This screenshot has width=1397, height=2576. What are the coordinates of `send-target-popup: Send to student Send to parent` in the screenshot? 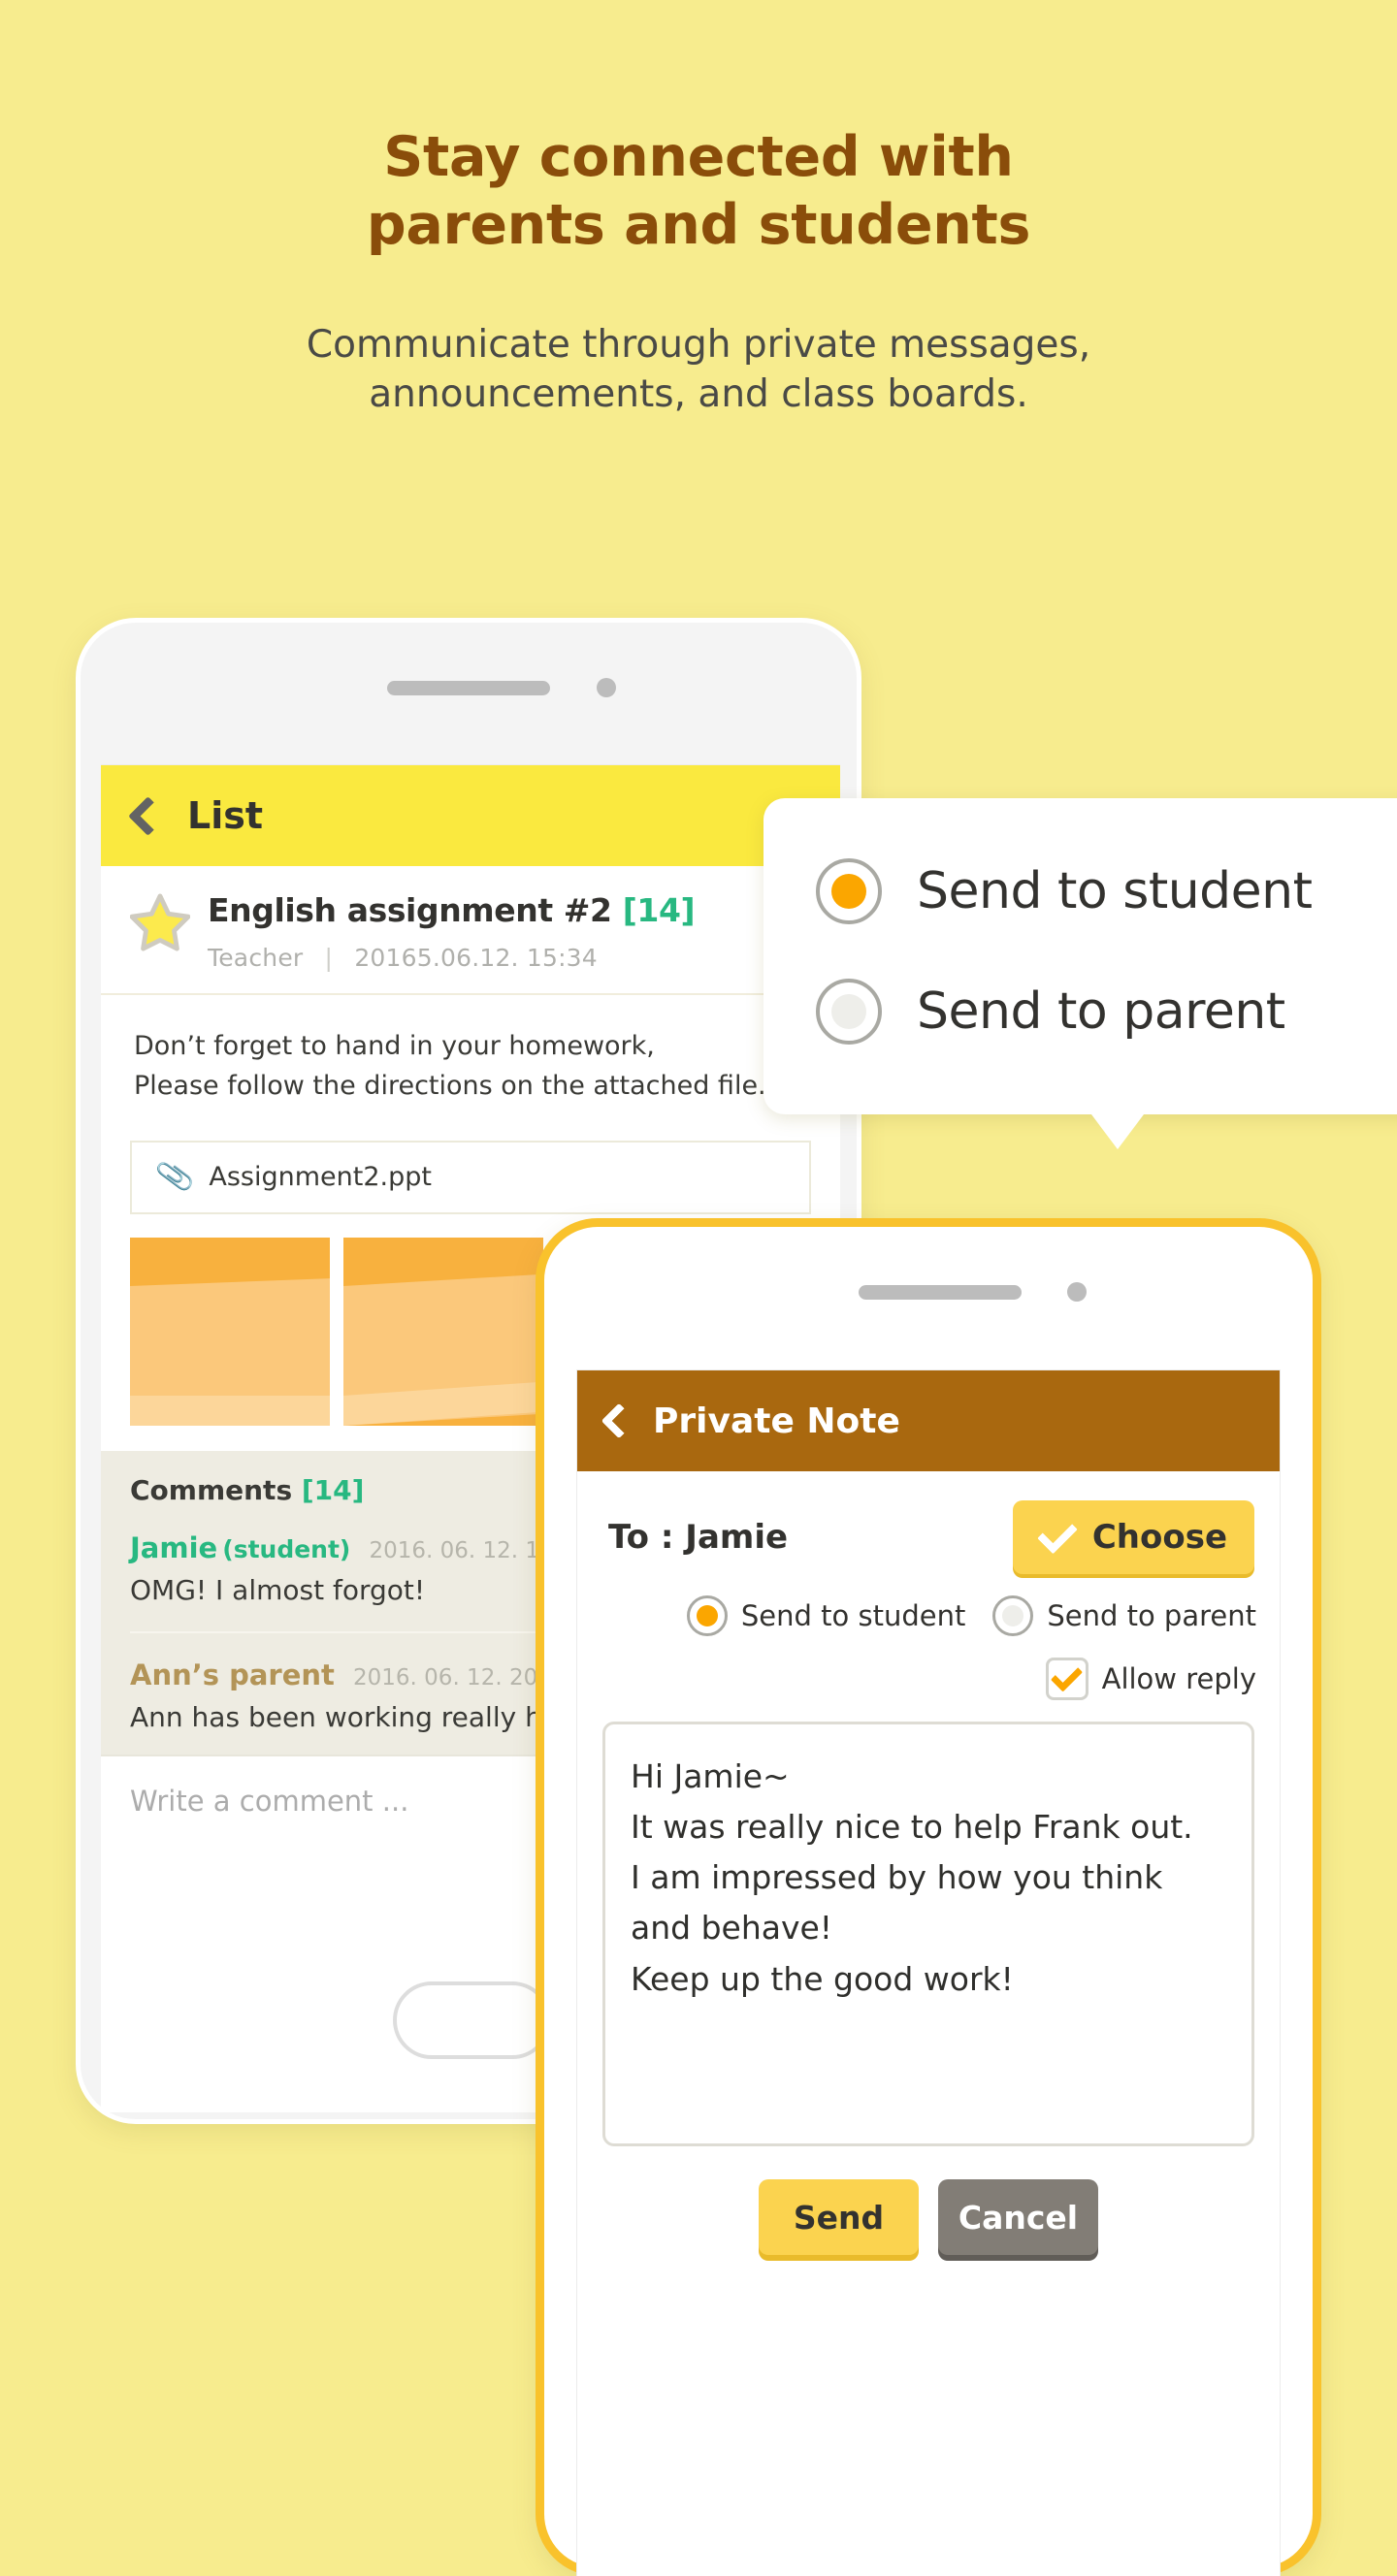 It's located at (1080, 973).